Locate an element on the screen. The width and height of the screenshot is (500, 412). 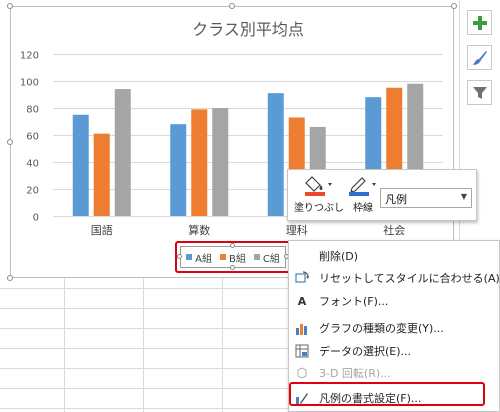
outline-button: 枠線 is located at coordinates (363, 193).